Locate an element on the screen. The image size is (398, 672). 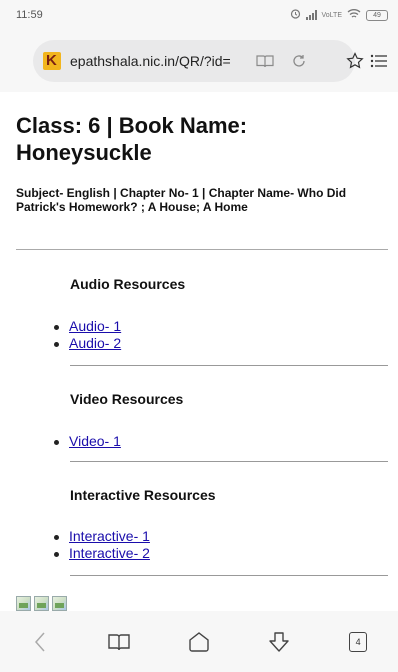
wifi-icon is located at coordinates (354, 15).